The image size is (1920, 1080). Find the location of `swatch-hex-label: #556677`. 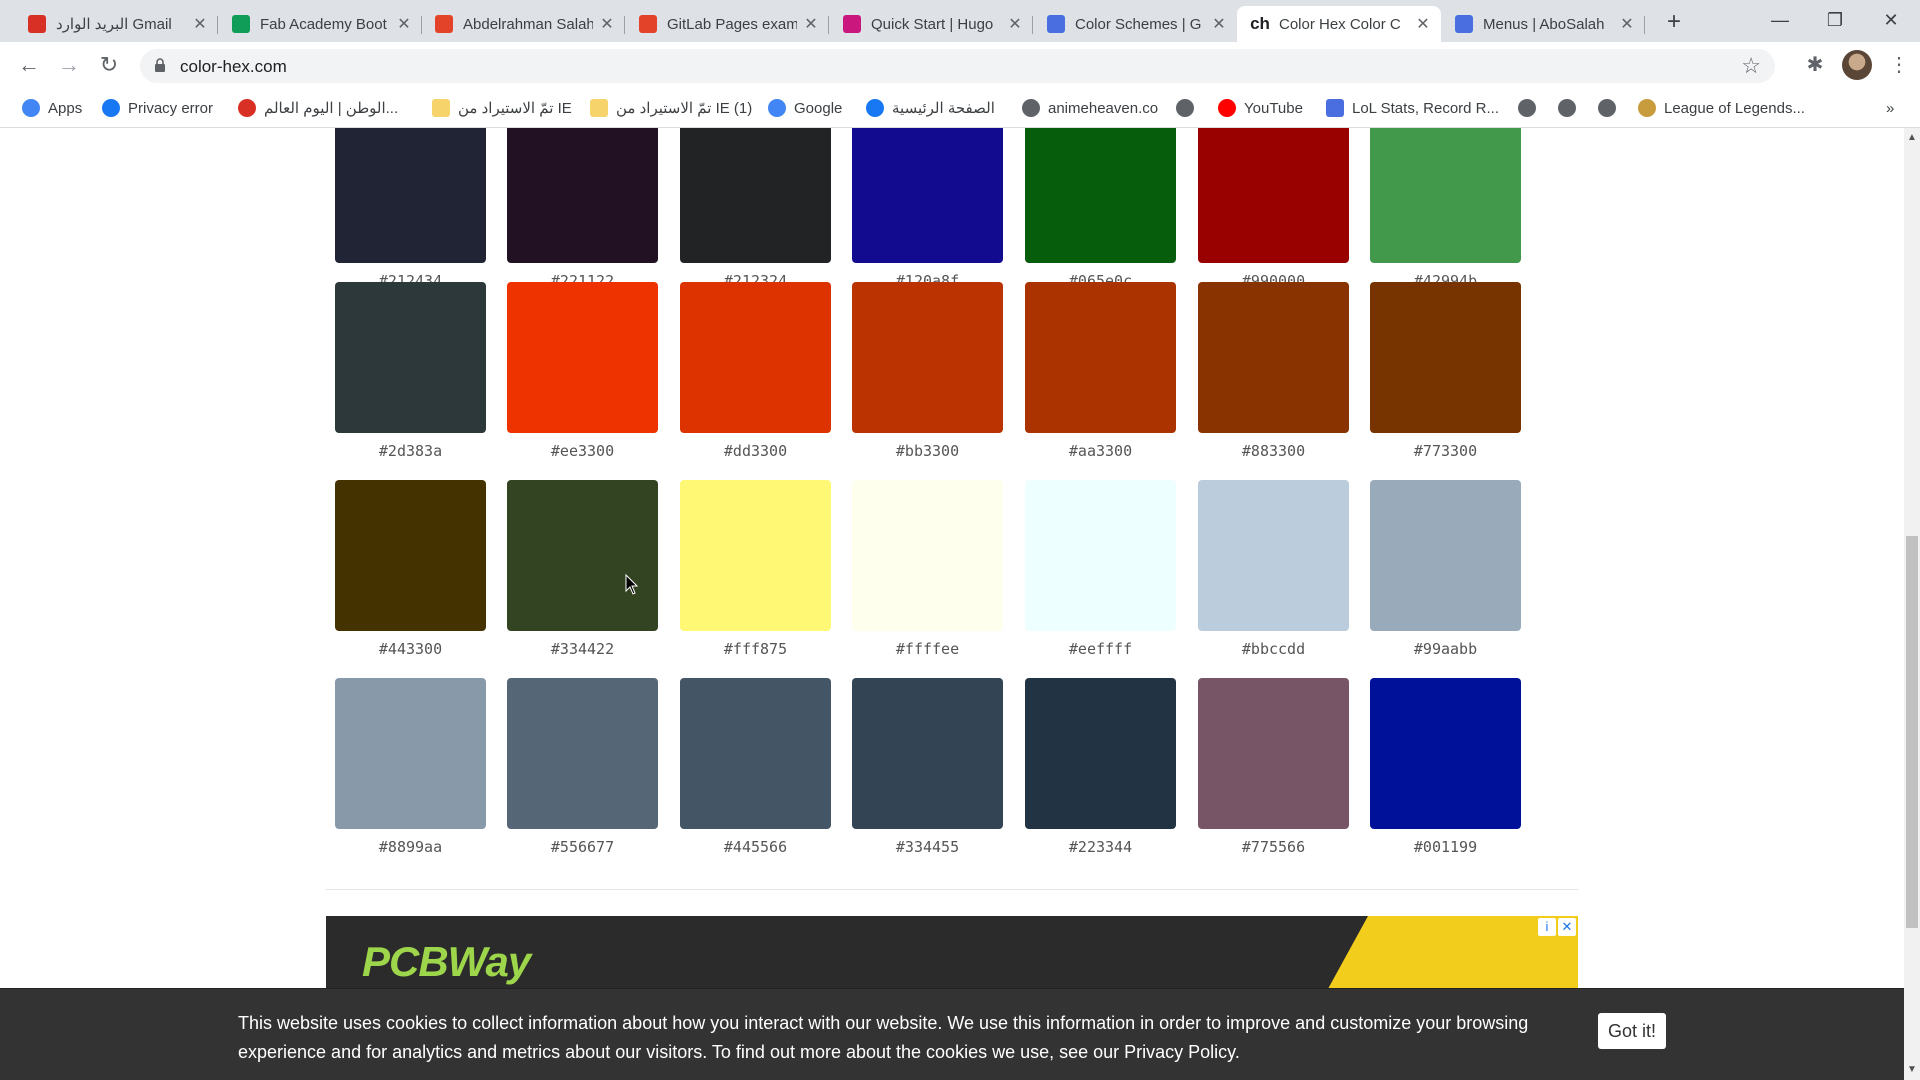

swatch-hex-label: #556677 is located at coordinates (582, 847).